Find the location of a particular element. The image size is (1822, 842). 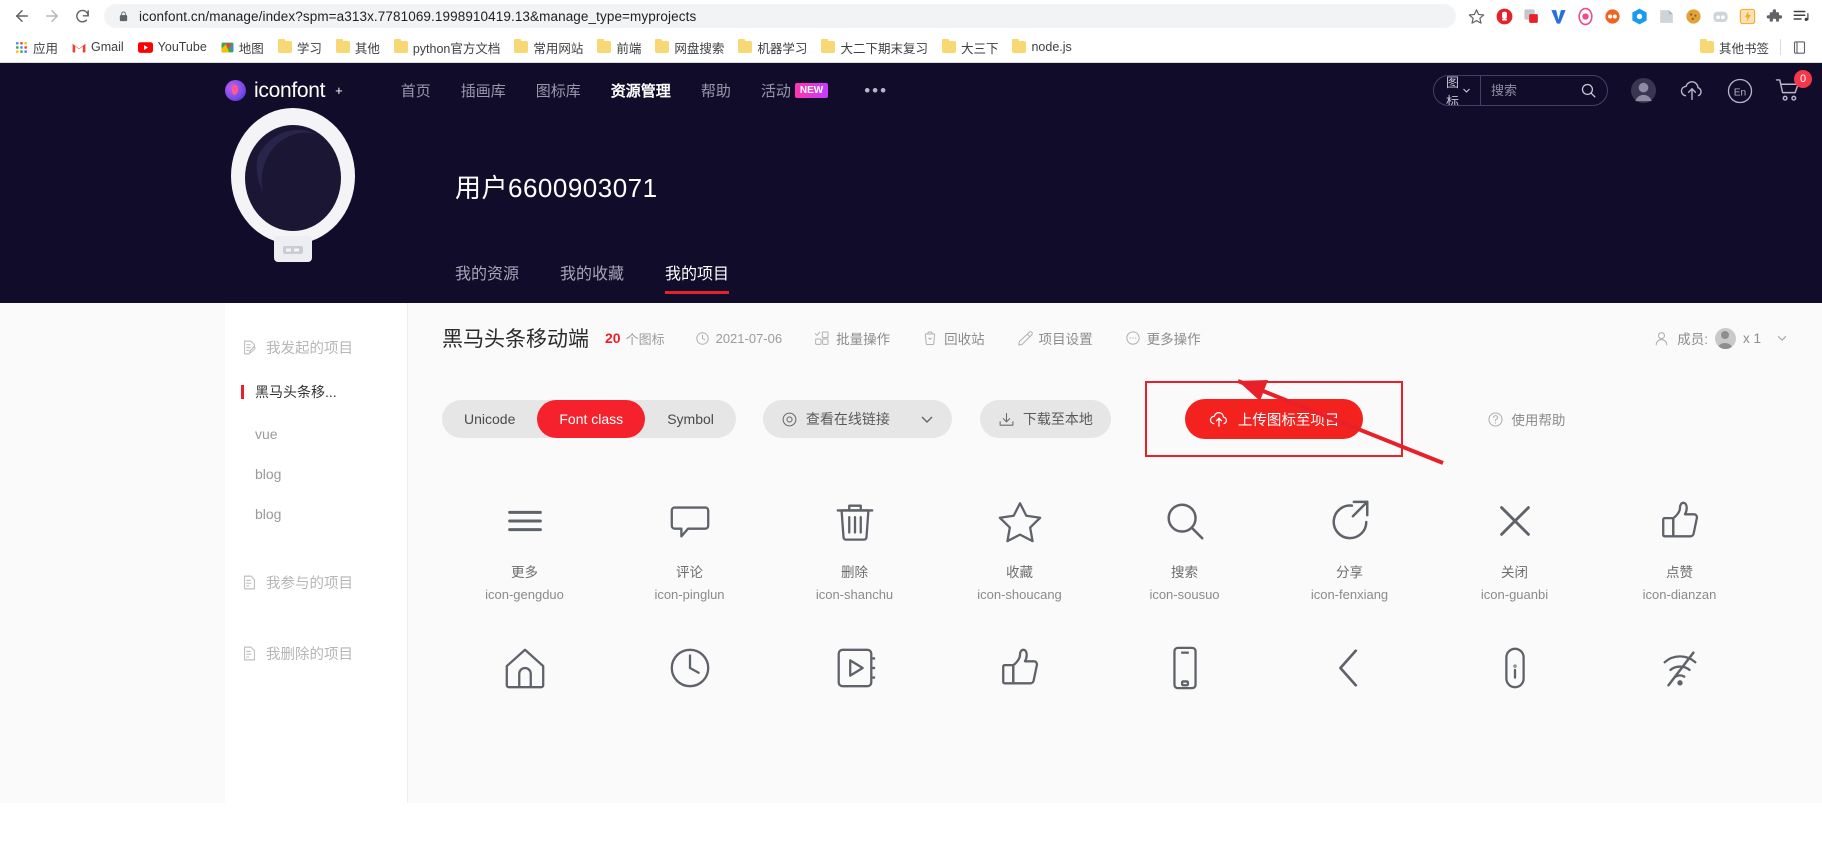

nav-item-help: 帮助 is located at coordinates (716, 90).